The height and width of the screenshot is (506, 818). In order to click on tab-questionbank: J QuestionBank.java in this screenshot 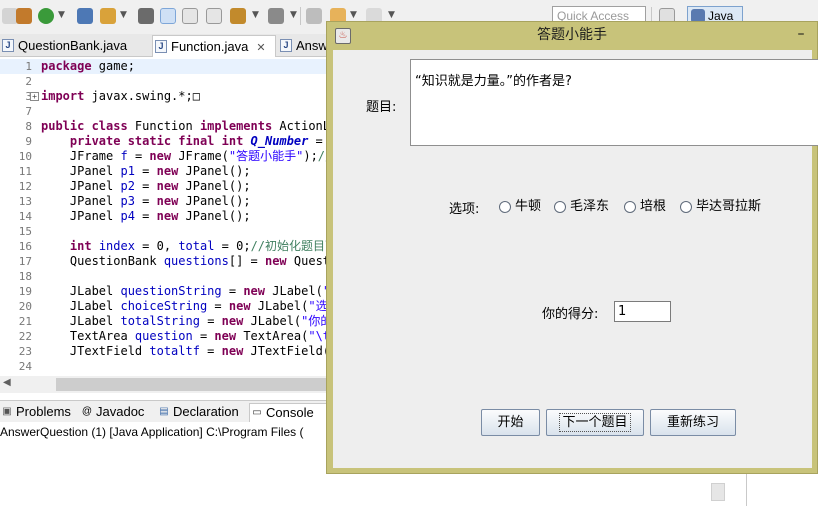, I will do `click(75, 46)`.